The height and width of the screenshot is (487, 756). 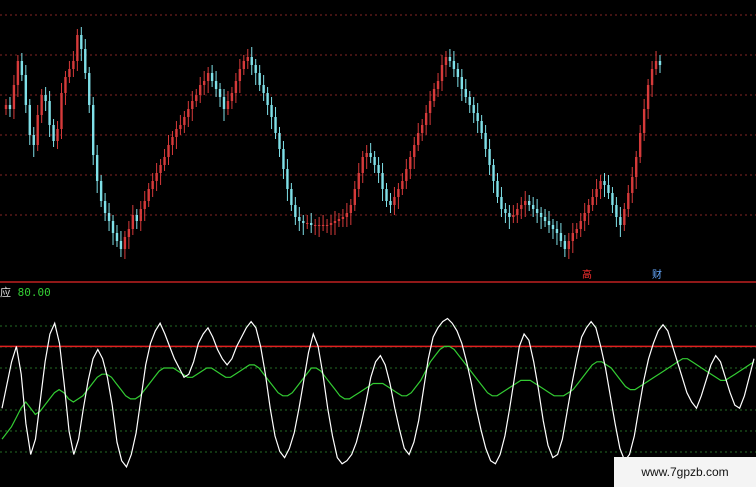 I want to click on signal-marker-high: 高, so click(x=587, y=275).